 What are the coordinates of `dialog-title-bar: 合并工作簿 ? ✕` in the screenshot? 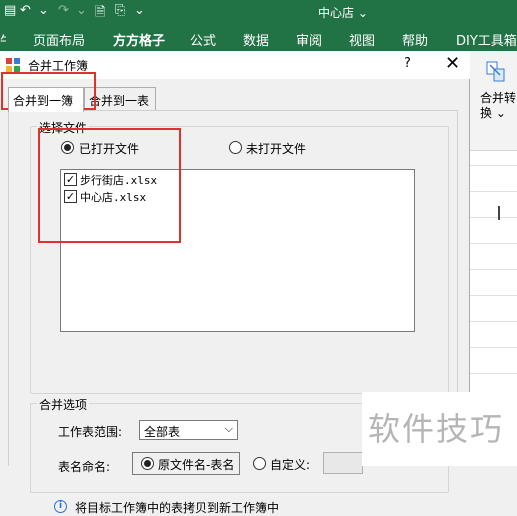 It's located at (235, 65).